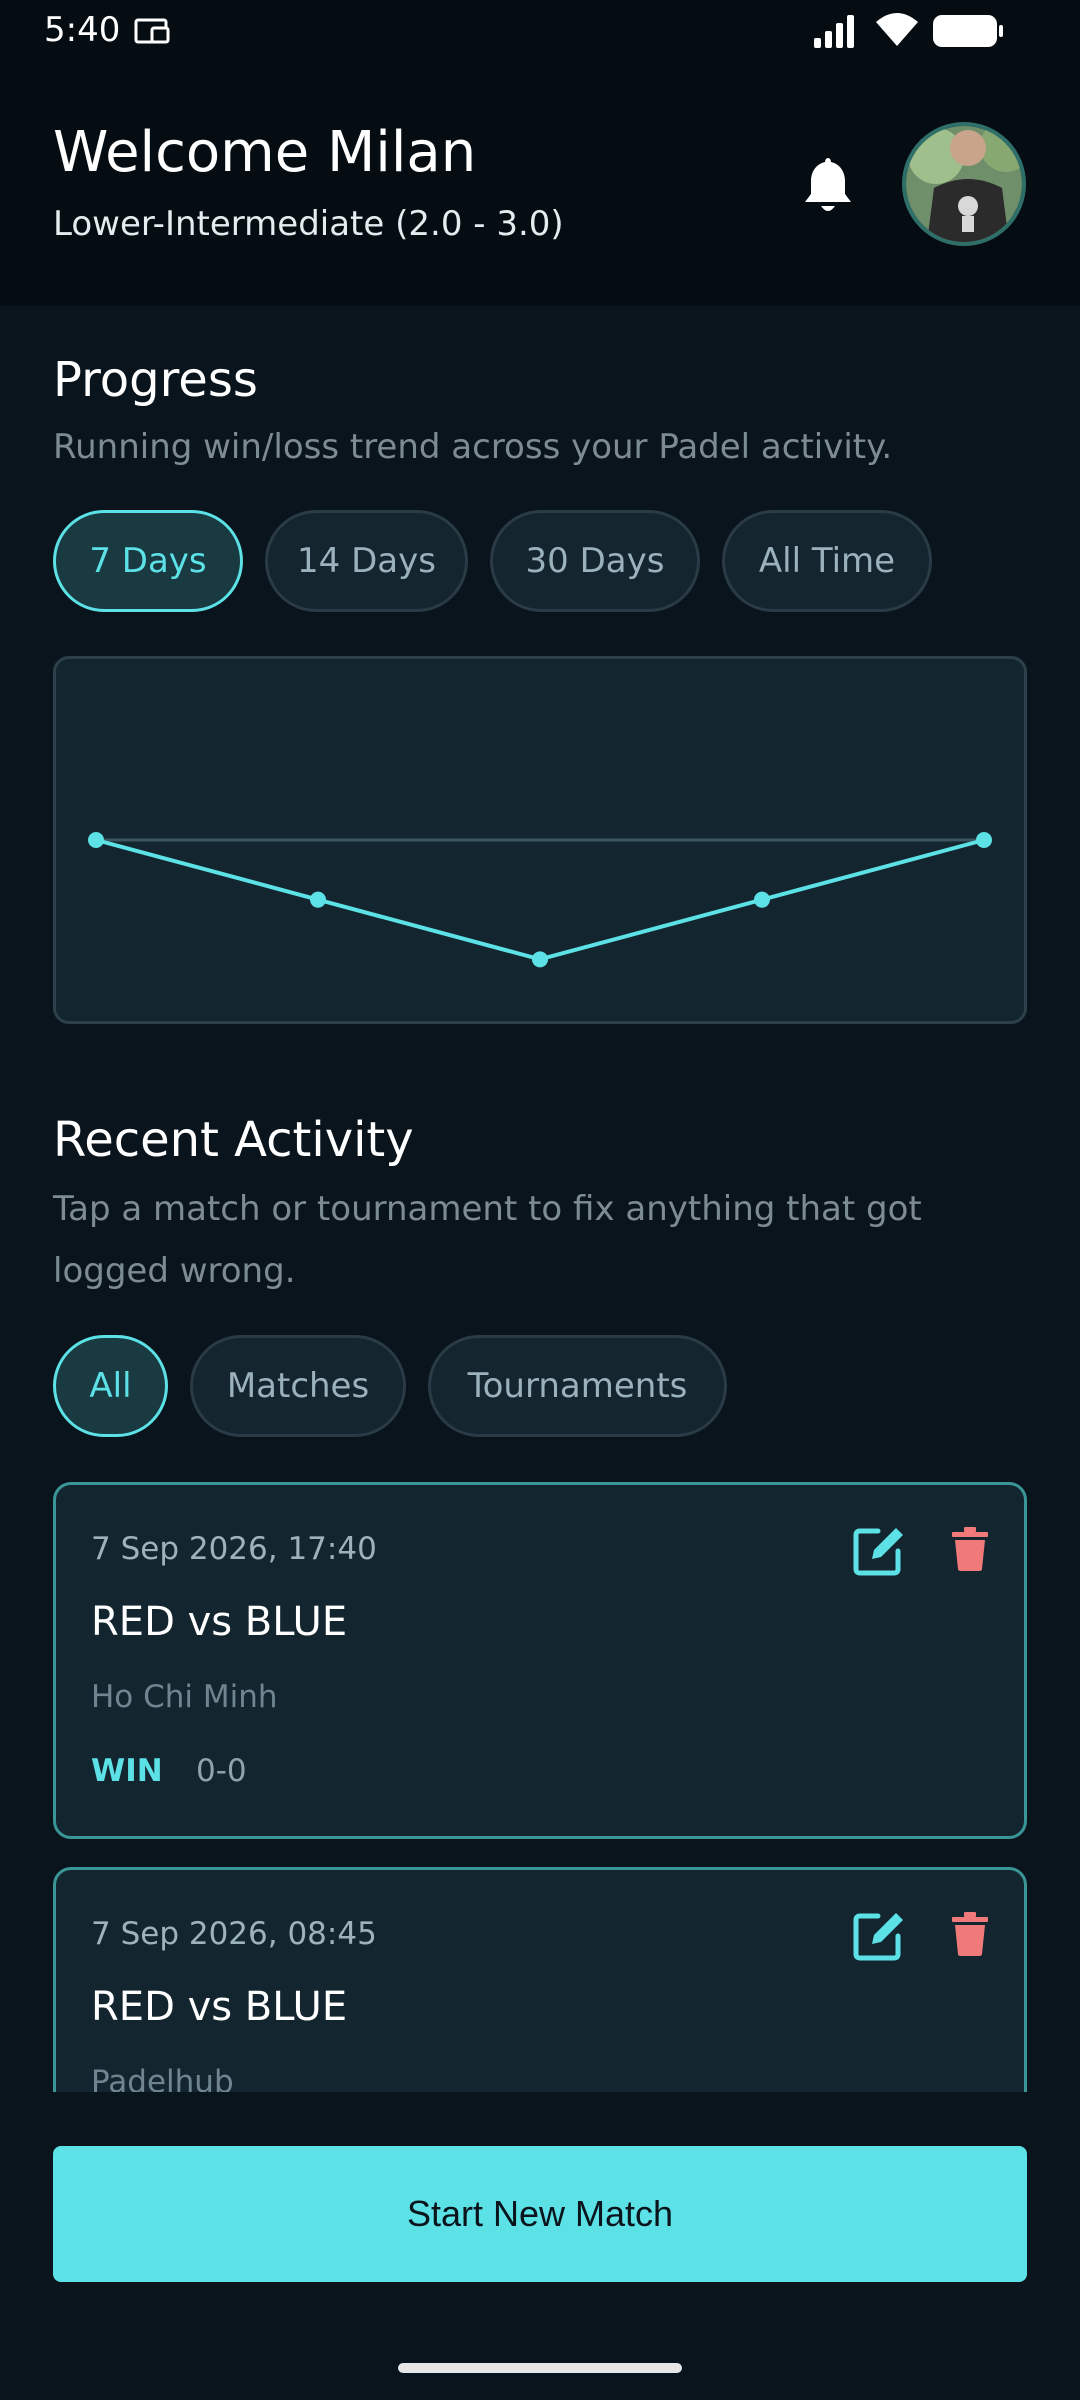  What do you see at coordinates (233, 1140) in the screenshot?
I see `recent-activity-title: Recent Activity` at bounding box center [233, 1140].